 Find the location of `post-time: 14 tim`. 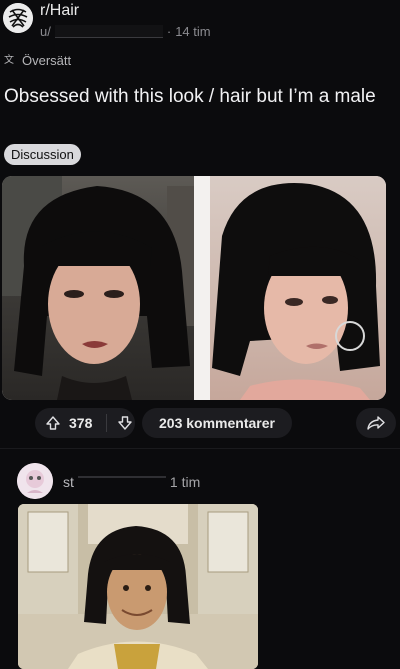

post-time: 14 tim is located at coordinates (193, 31).